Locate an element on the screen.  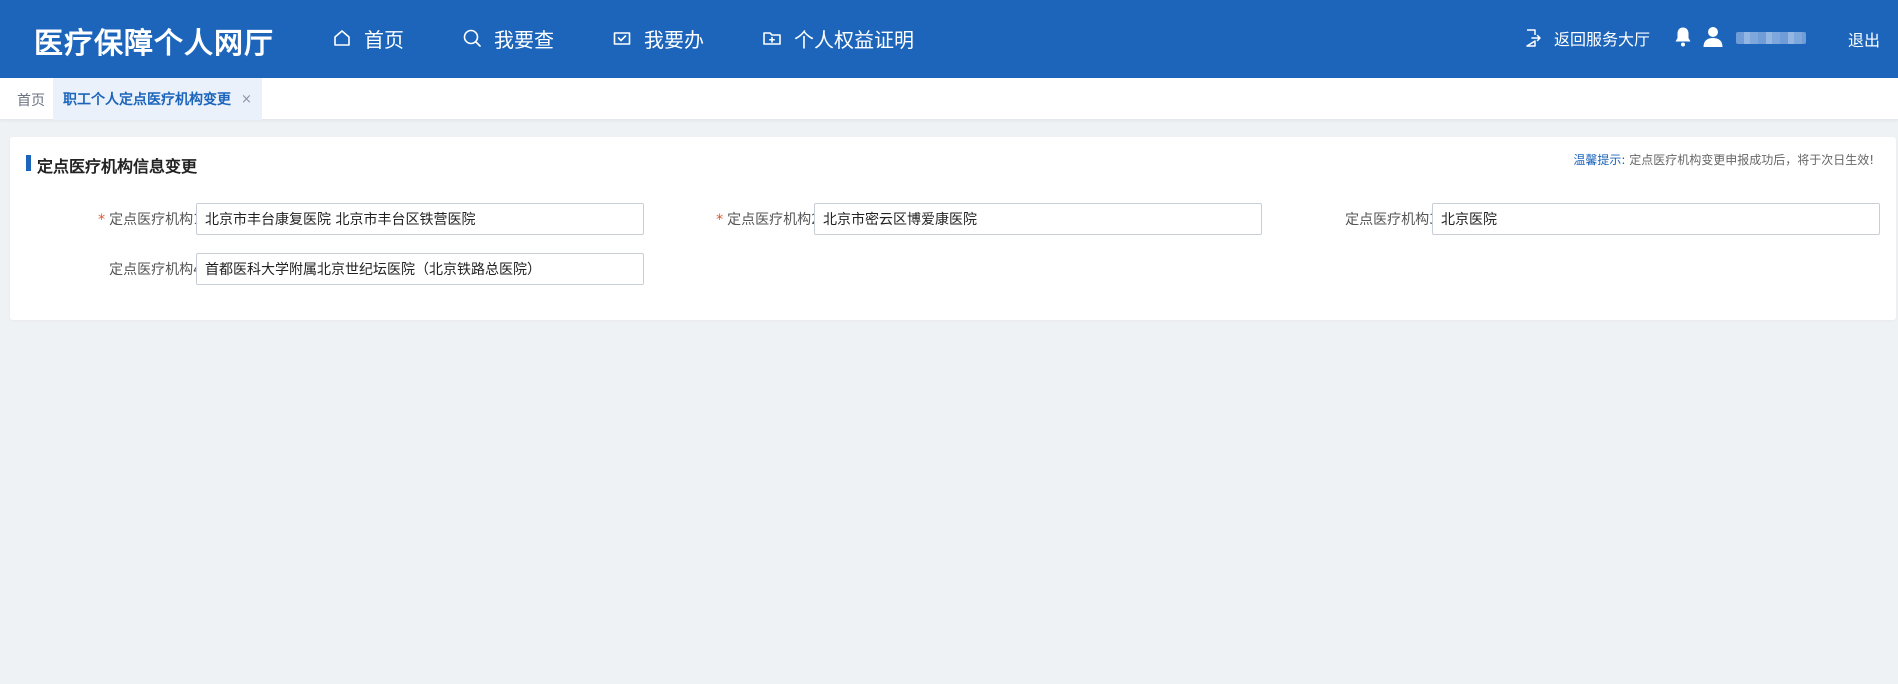
institution-1-input: 北京市丰台康复医院 北京市丰台区铁营医院 is located at coordinates (420, 219).